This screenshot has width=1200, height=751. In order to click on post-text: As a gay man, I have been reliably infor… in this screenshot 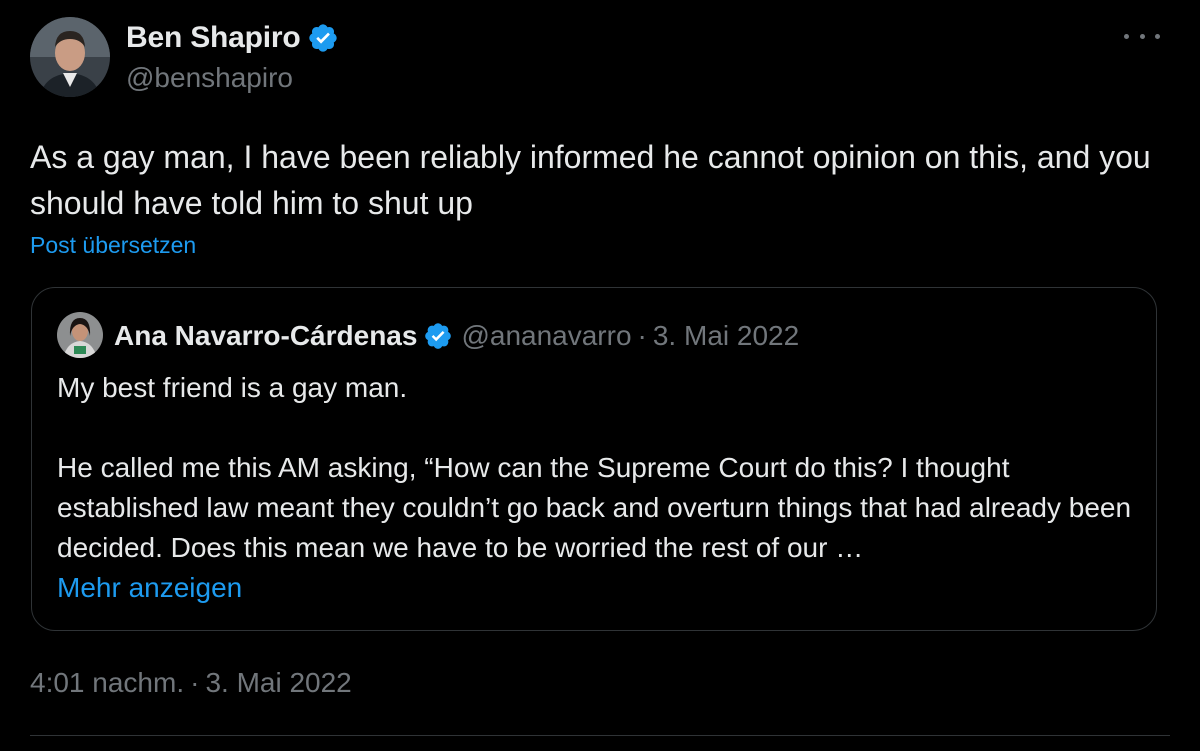, I will do `click(590, 180)`.